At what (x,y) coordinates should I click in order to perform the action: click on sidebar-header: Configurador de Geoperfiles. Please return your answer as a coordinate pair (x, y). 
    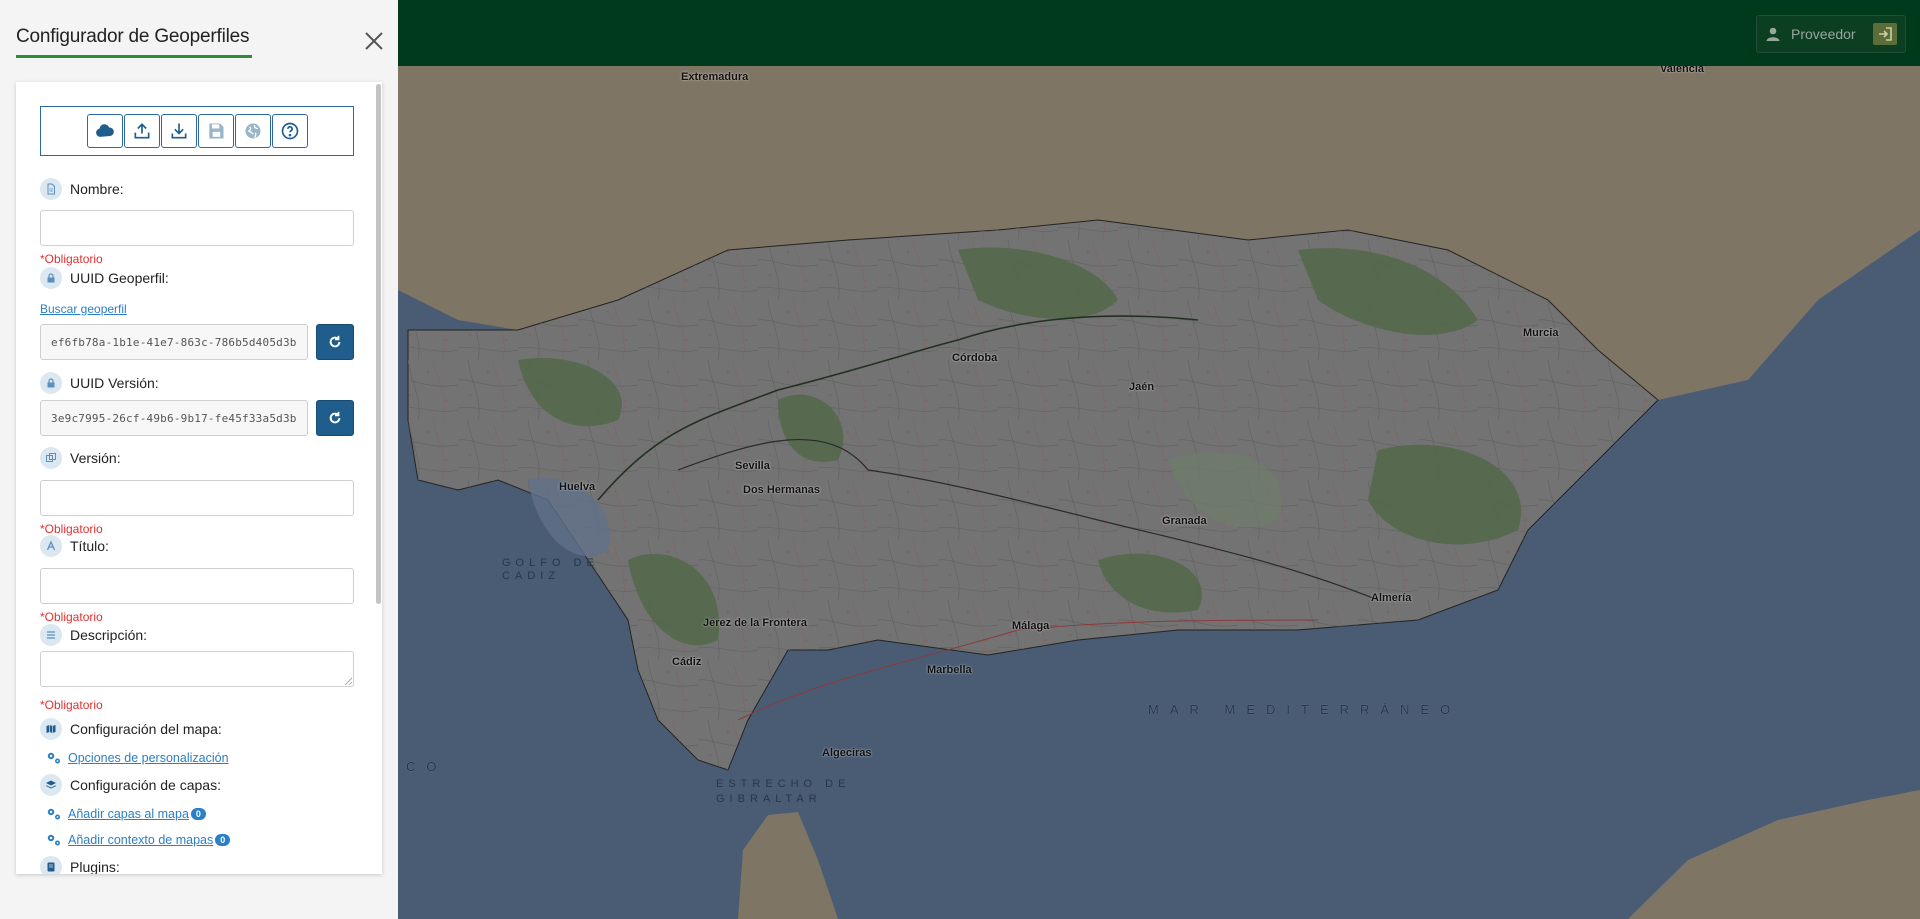
    Looking at the image, I should click on (134, 42).